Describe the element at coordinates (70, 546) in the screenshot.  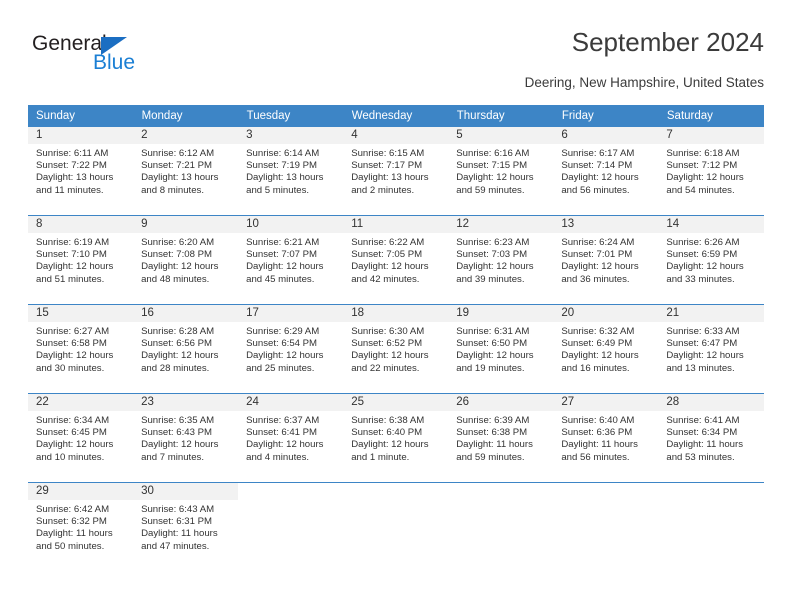
I see `day-detail-line: and 50 minutes.` at that location.